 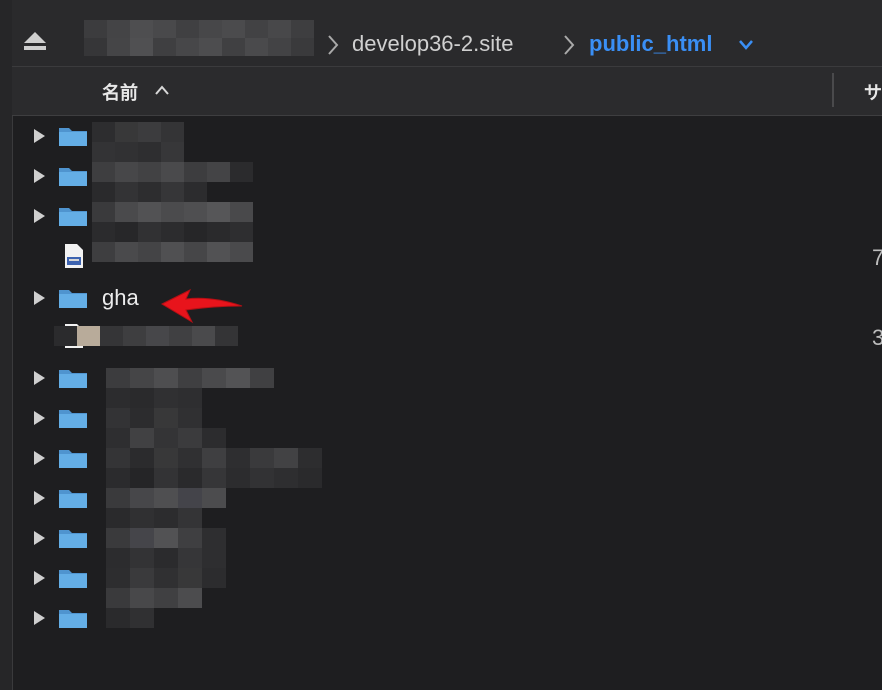 I want to click on column-size-header: サ, so click(x=873, y=92).